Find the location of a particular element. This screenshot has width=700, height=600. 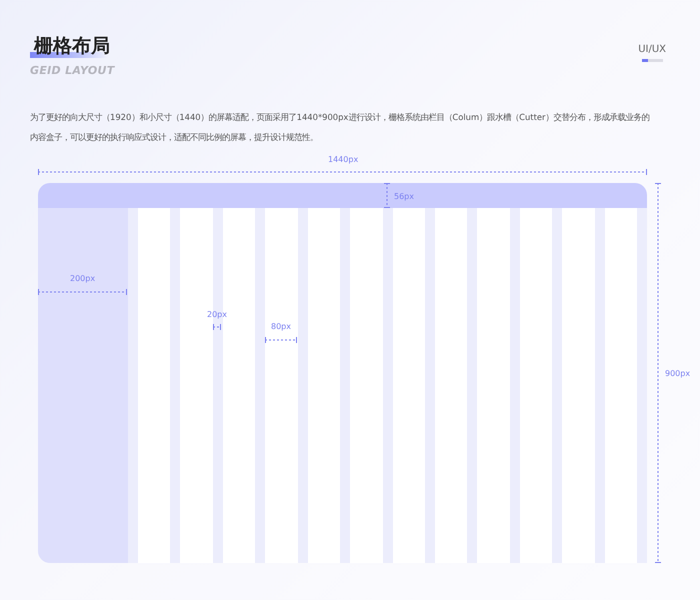

dimension-label: 200px is located at coordinates (83, 278).